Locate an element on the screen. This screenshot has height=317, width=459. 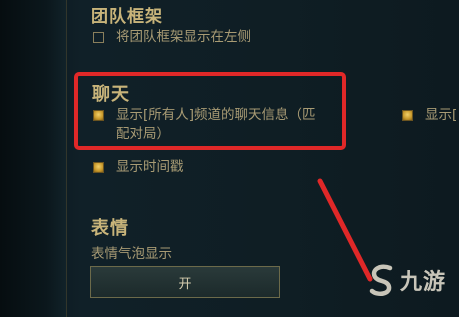
team-frames-left-checkbox is located at coordinates (98, 37).